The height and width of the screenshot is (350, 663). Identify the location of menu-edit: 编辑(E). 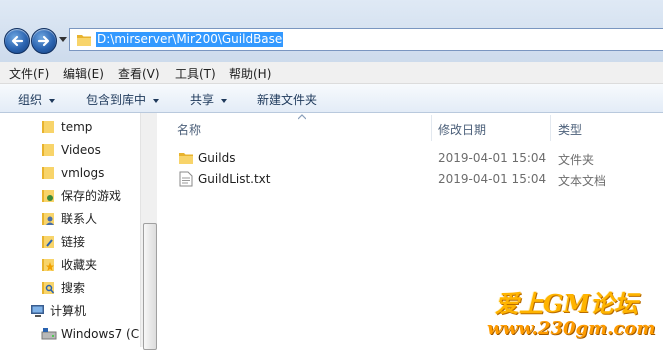
(83, 73).